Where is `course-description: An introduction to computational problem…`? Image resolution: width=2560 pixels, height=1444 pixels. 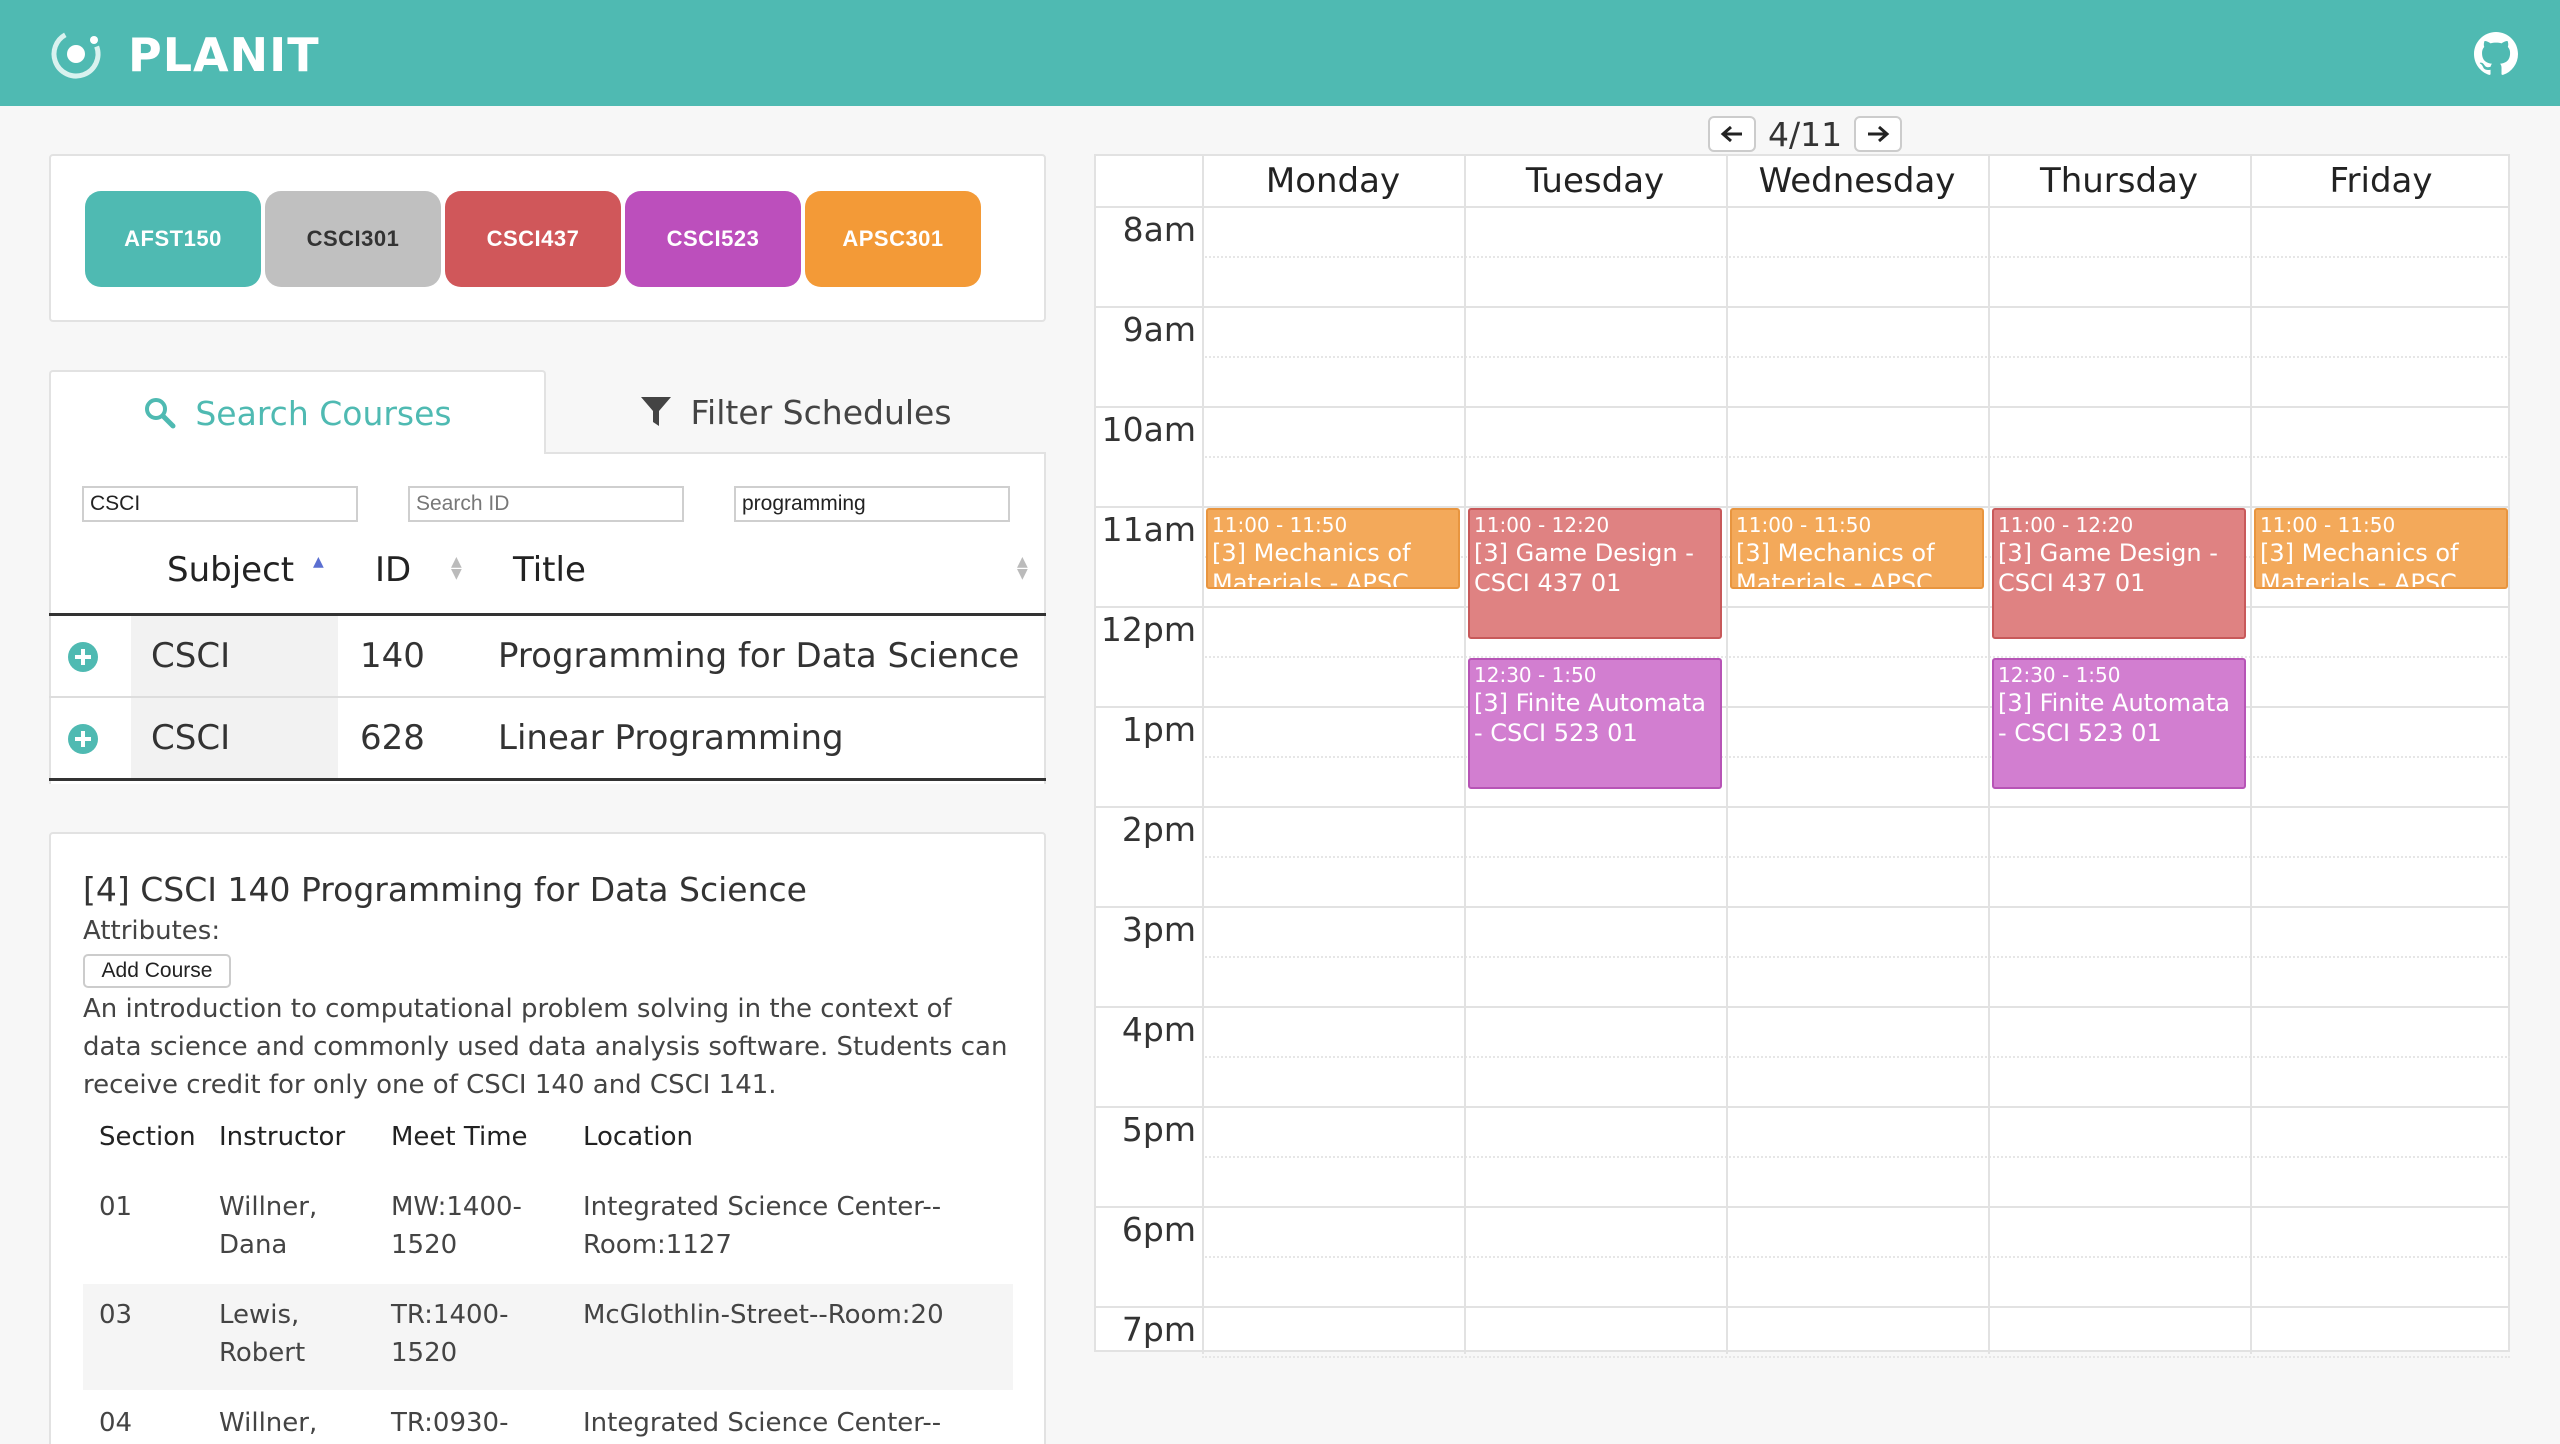
course-description: An introduction to computational problem… is located at coordinates (545, 1047).